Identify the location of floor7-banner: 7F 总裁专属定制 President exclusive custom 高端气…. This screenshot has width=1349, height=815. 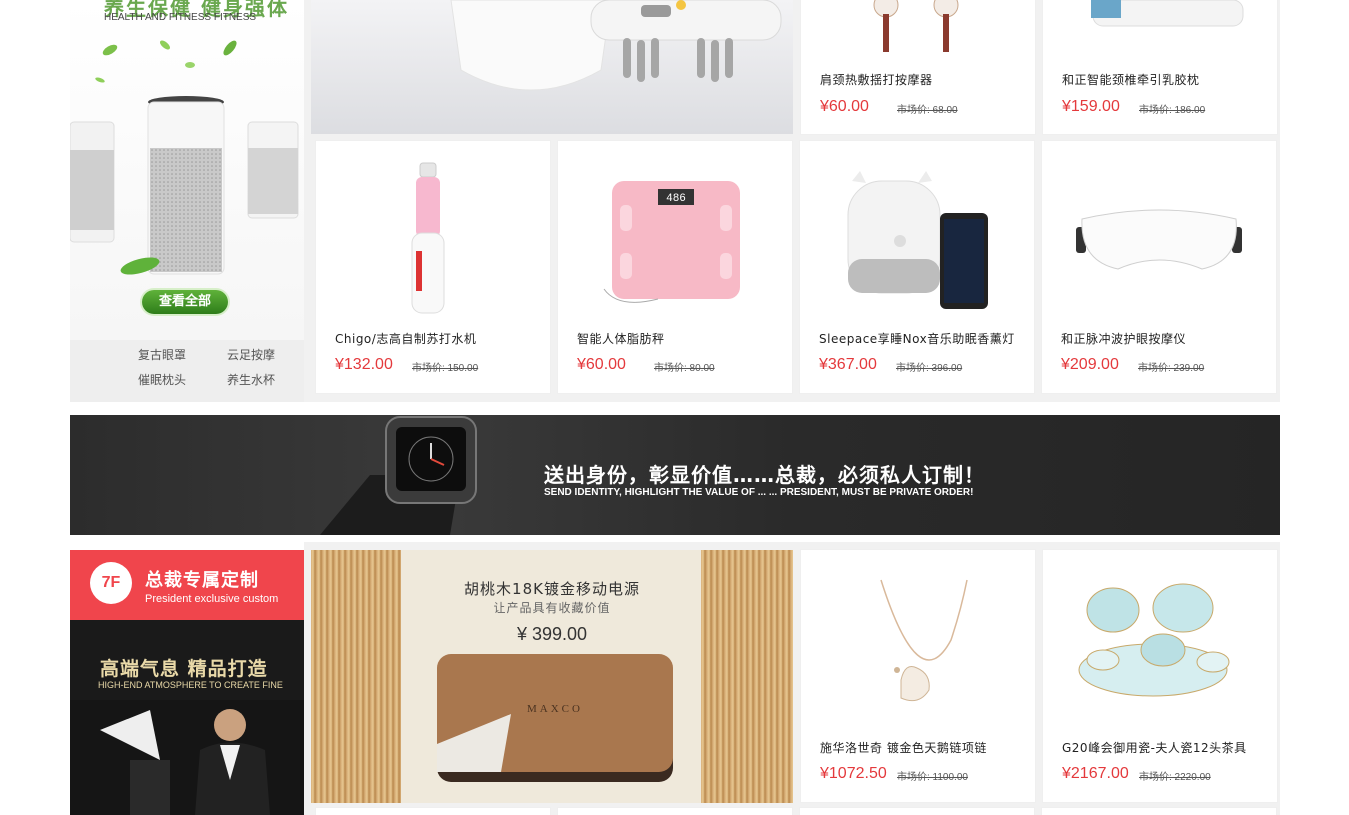
(187, 682).